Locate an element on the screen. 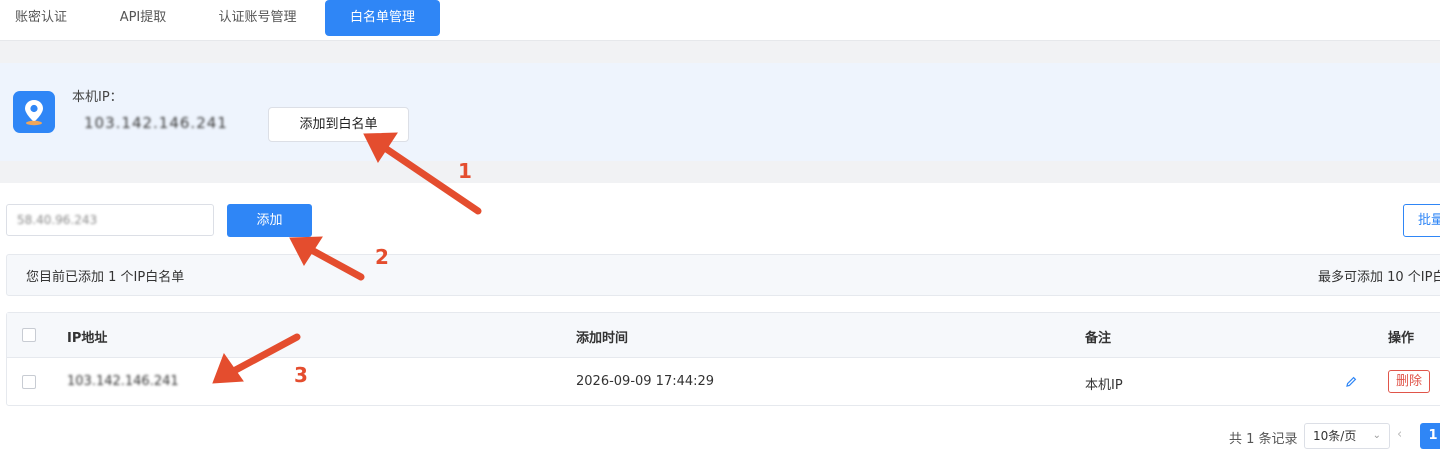  header-ip: IP地址 is located at coordinates (87, 338).